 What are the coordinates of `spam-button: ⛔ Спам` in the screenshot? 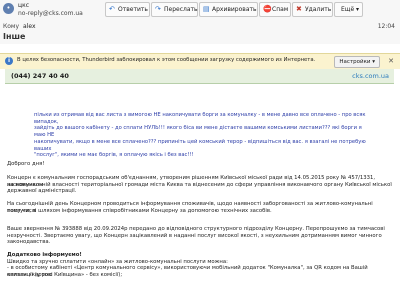 It's located at (275, 9).